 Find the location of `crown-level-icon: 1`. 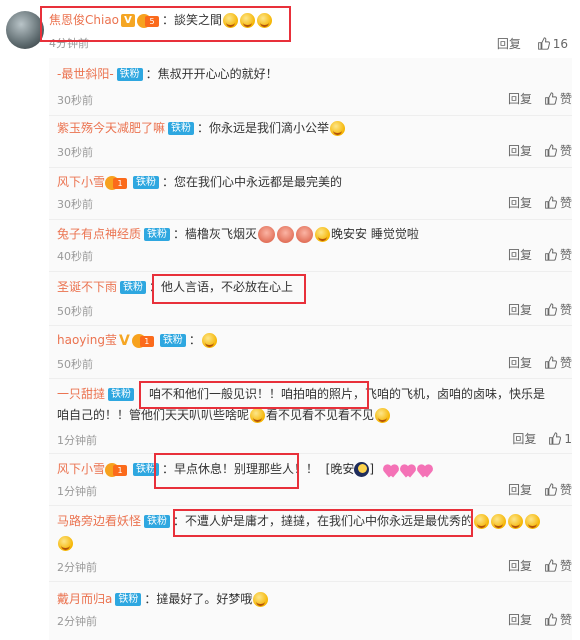

crown-level-icon: 1 is located at coordinates (142, 340).